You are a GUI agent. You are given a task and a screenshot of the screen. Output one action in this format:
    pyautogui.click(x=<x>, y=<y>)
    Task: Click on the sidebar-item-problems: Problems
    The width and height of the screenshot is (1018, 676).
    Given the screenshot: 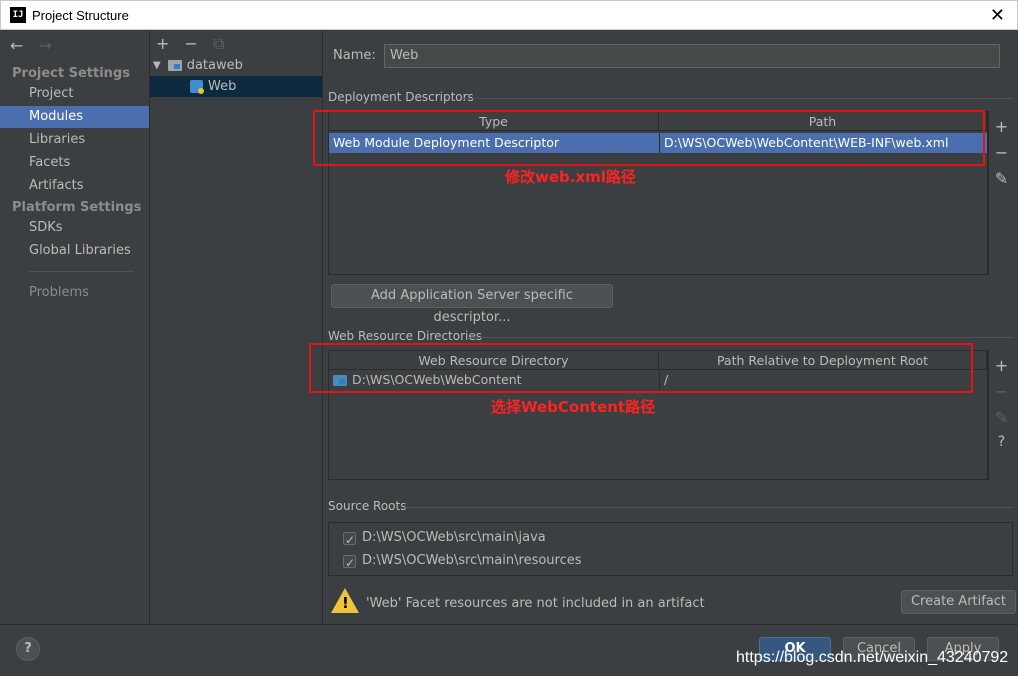 What is the action you would take?
    pyautogui.click(x=74, y=293)
    